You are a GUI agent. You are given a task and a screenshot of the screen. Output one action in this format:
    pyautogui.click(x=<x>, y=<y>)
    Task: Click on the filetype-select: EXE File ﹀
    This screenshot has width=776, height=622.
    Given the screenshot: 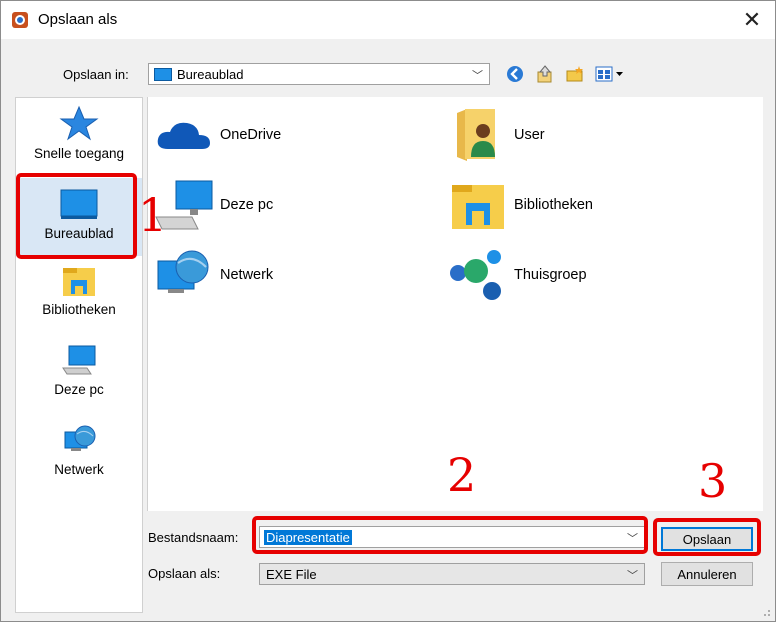 What is the action you would take?
    pyautogui.click(x=452, y=574)
    